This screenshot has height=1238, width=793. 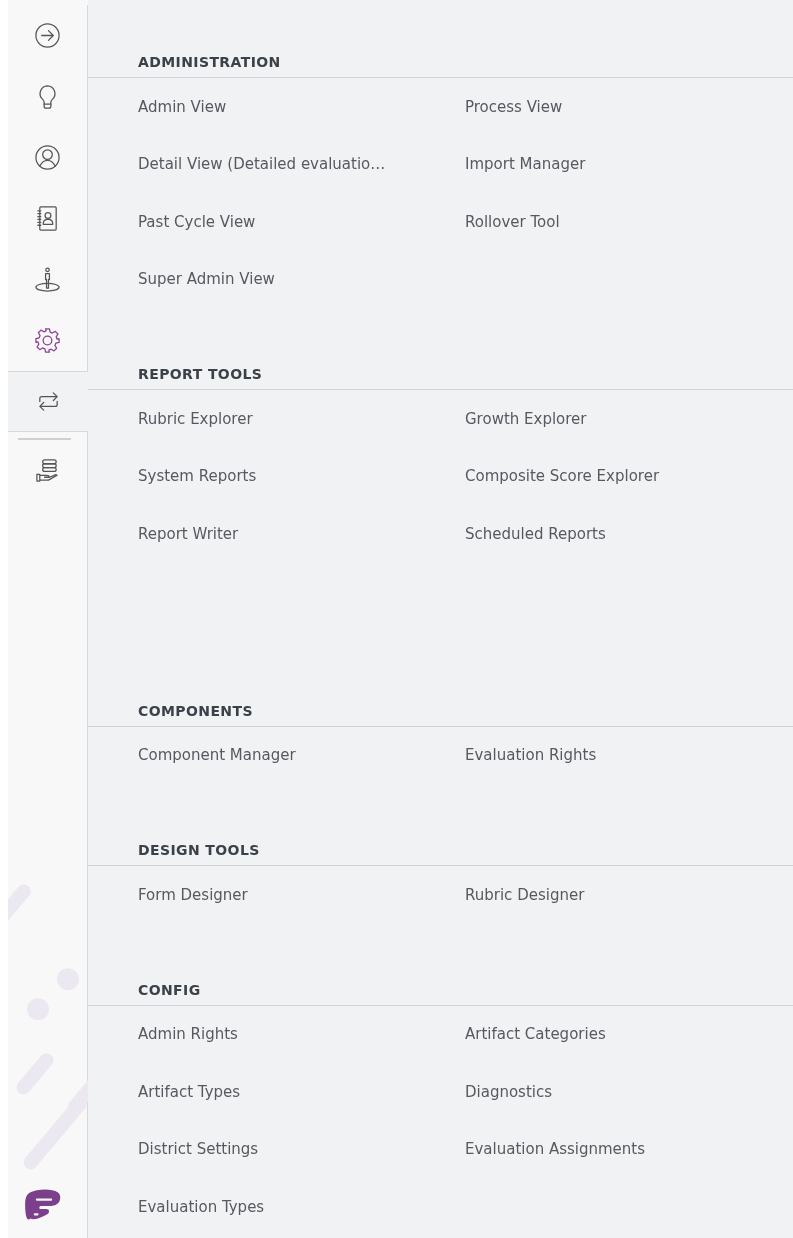 What do you see at coordinates (172, 418) in the screenshot?
I see `menu-link: Rubric Explorer` at bounding box center [172, 418].